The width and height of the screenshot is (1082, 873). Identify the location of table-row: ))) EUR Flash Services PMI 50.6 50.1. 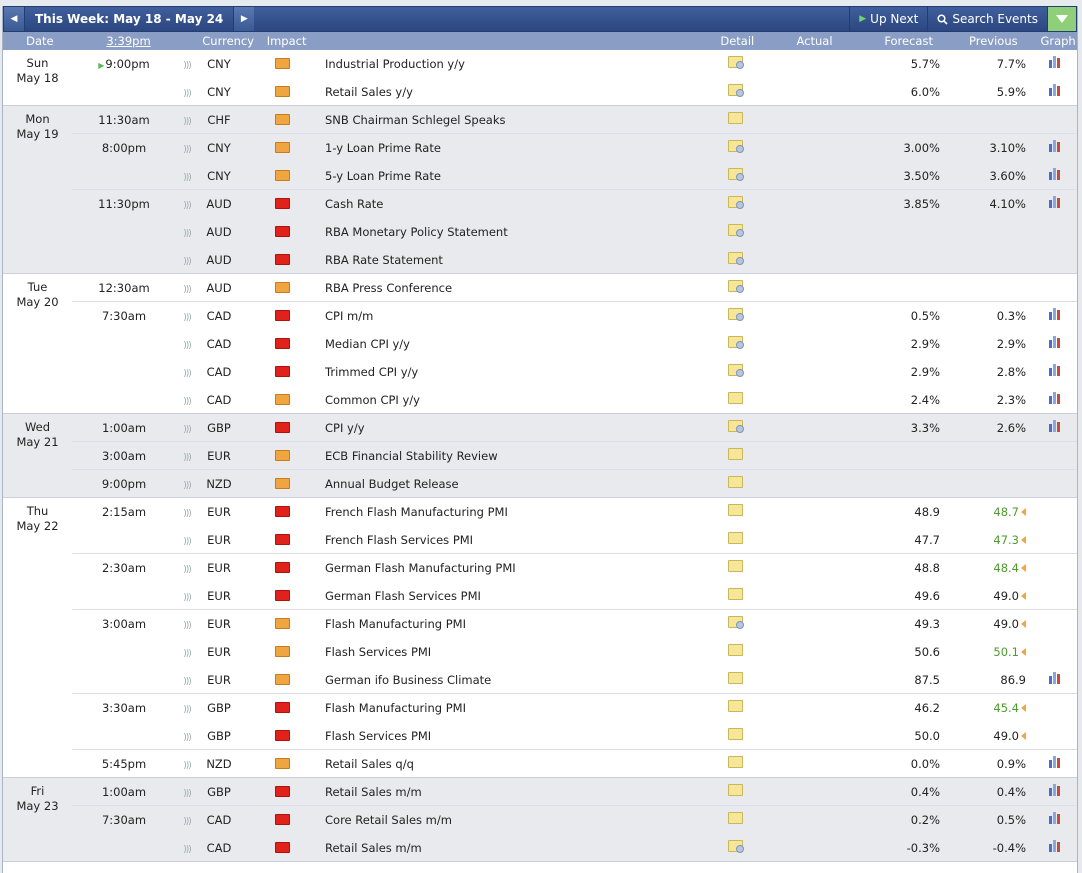
(574, 651).